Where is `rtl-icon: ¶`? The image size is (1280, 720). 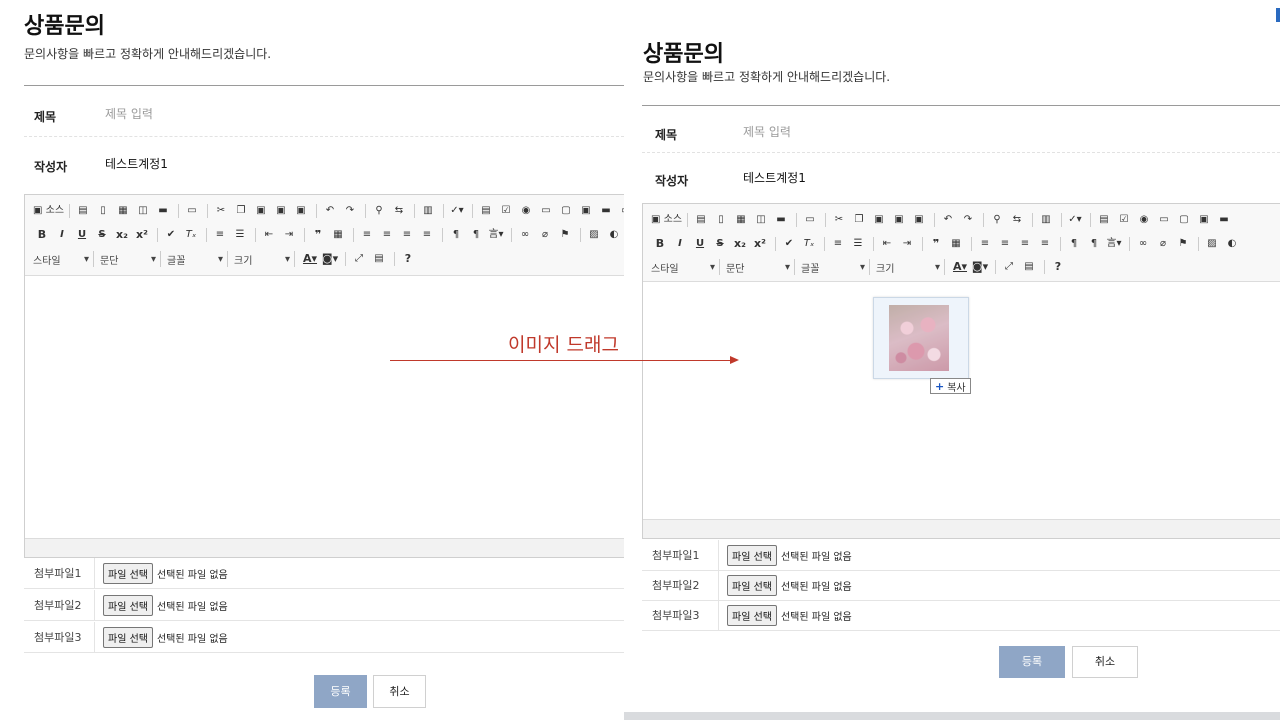 rtl-icon: ¶ is located at coordinates (476, 235).